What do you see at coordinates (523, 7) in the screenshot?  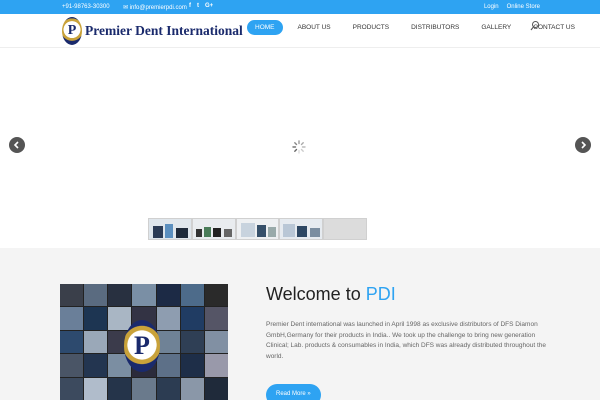 I see `online-store-link: Online Store` at bounding box center [523, 7].